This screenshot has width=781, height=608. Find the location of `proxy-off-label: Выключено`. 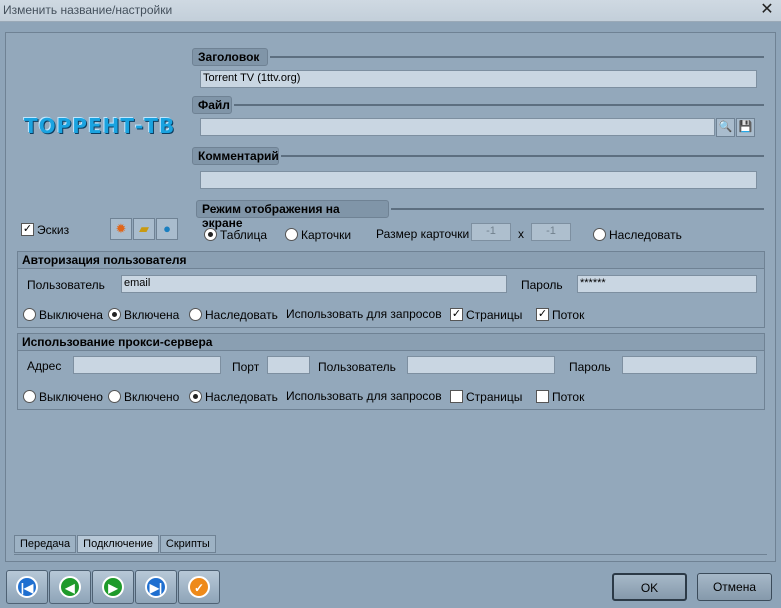

proxy-off-label: Выключено is located at coordinates (71, 396).